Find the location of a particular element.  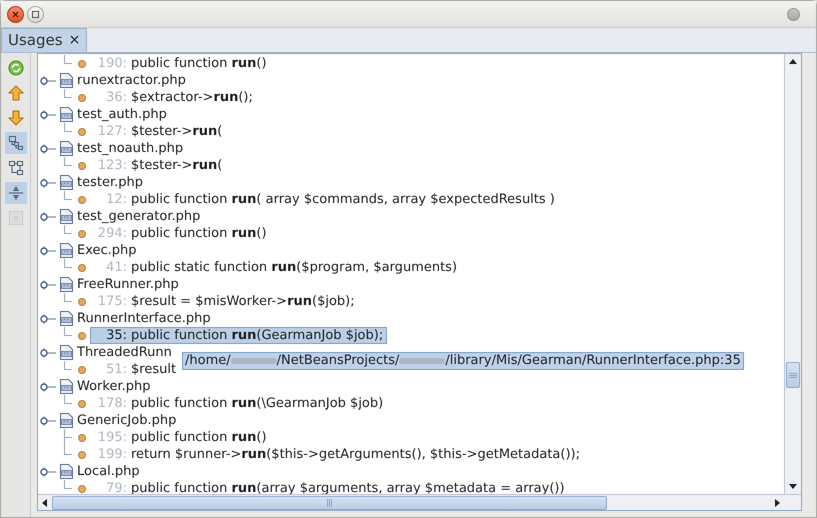

match-row: 127: $tester->run( is located at coordinates (158, 131).